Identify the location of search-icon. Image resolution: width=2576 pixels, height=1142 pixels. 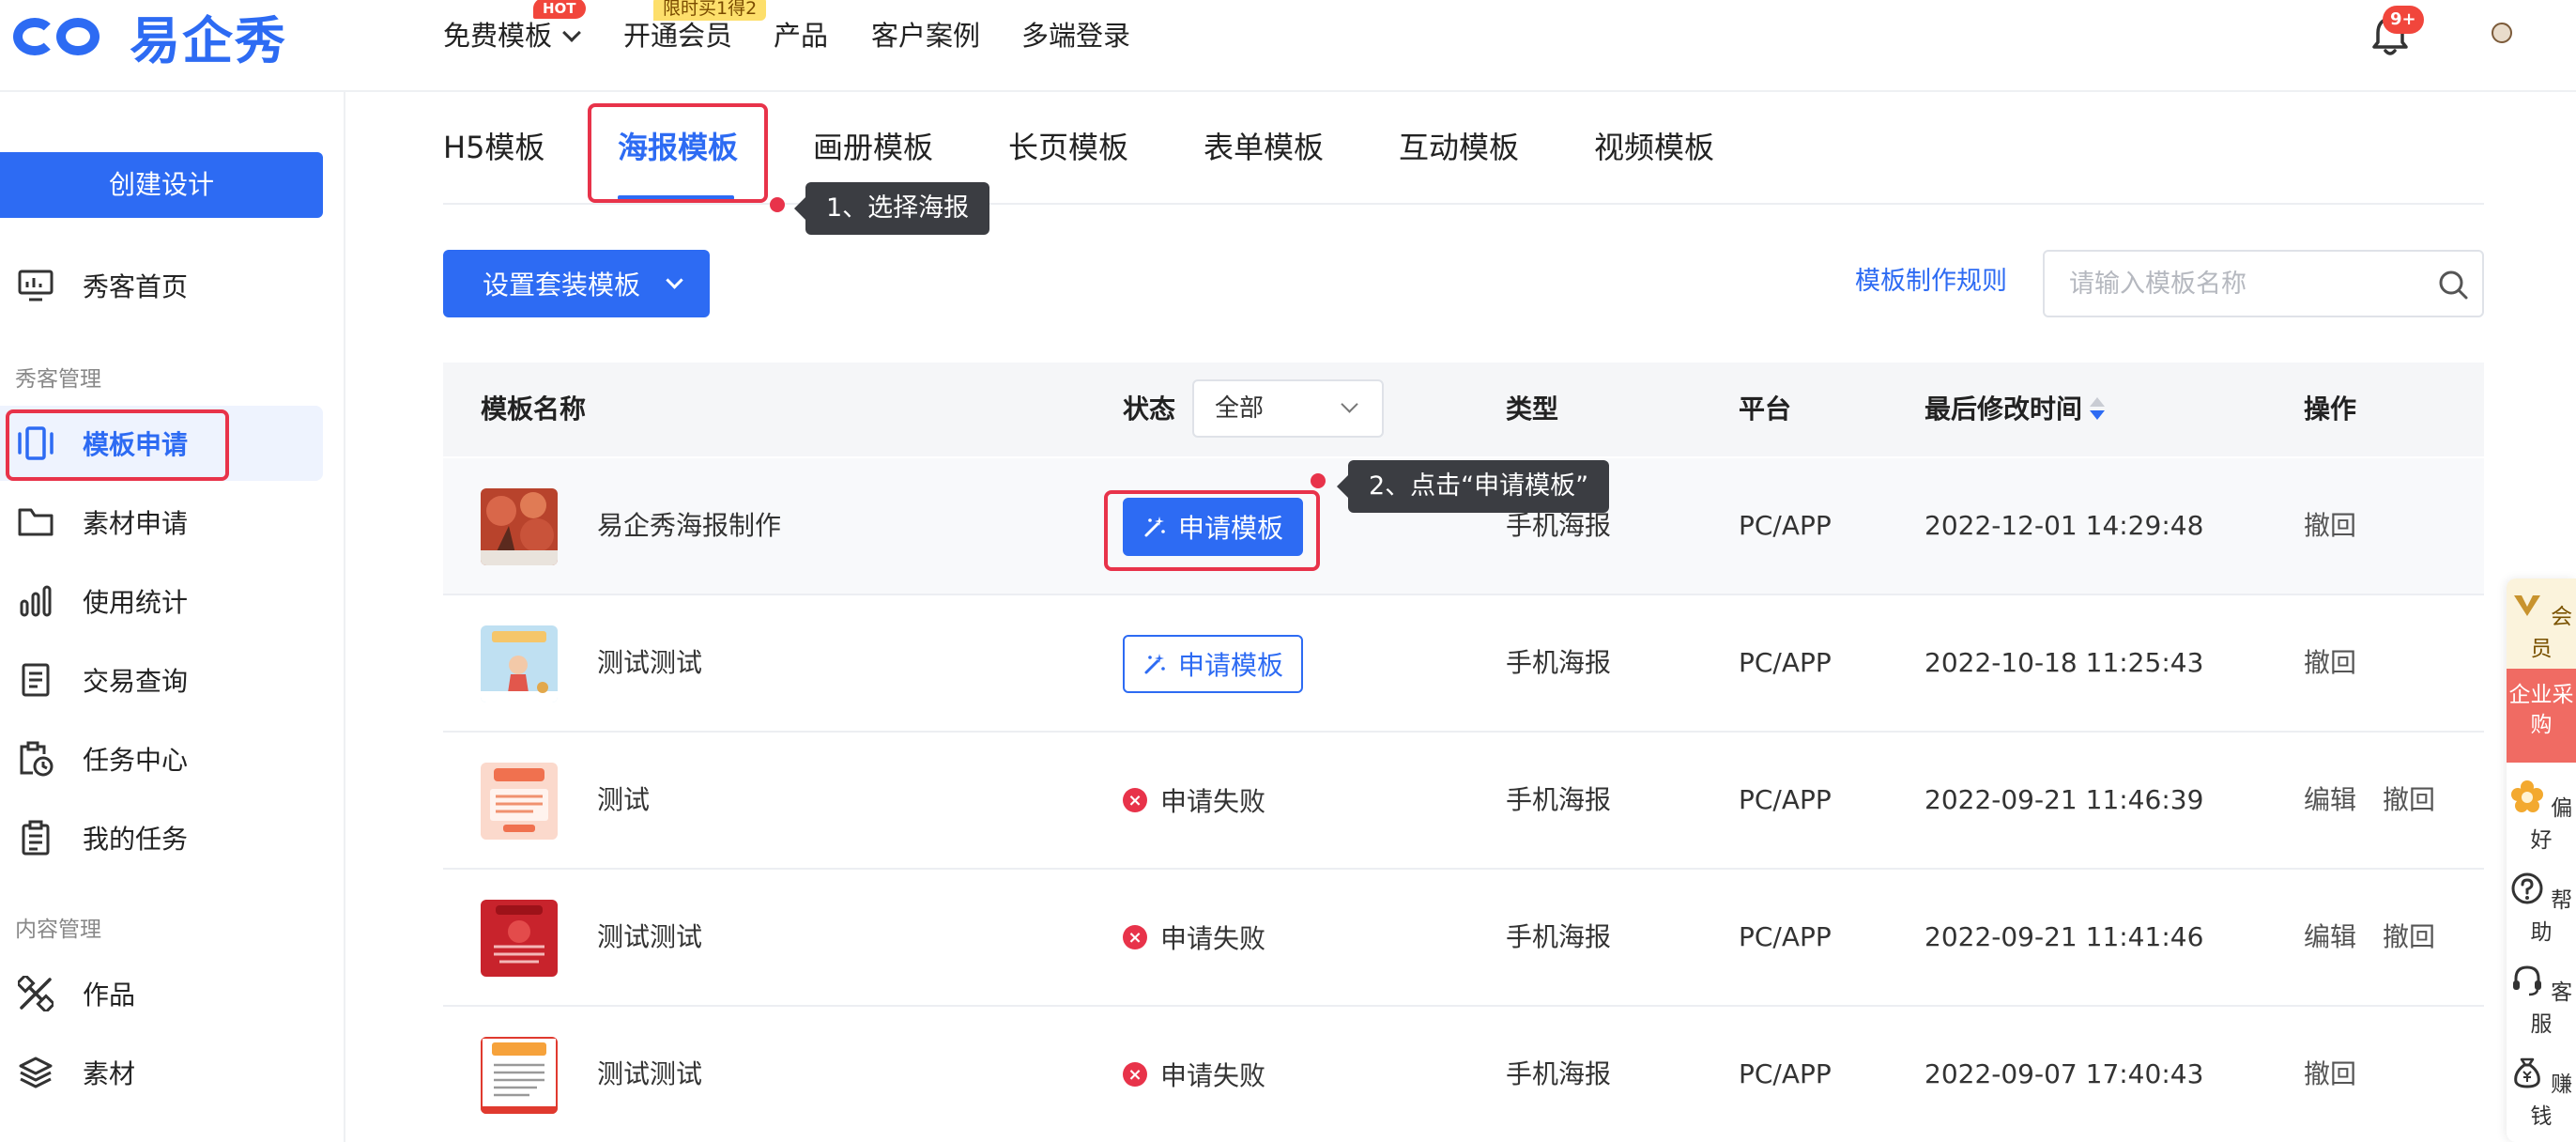
(2453, 285).